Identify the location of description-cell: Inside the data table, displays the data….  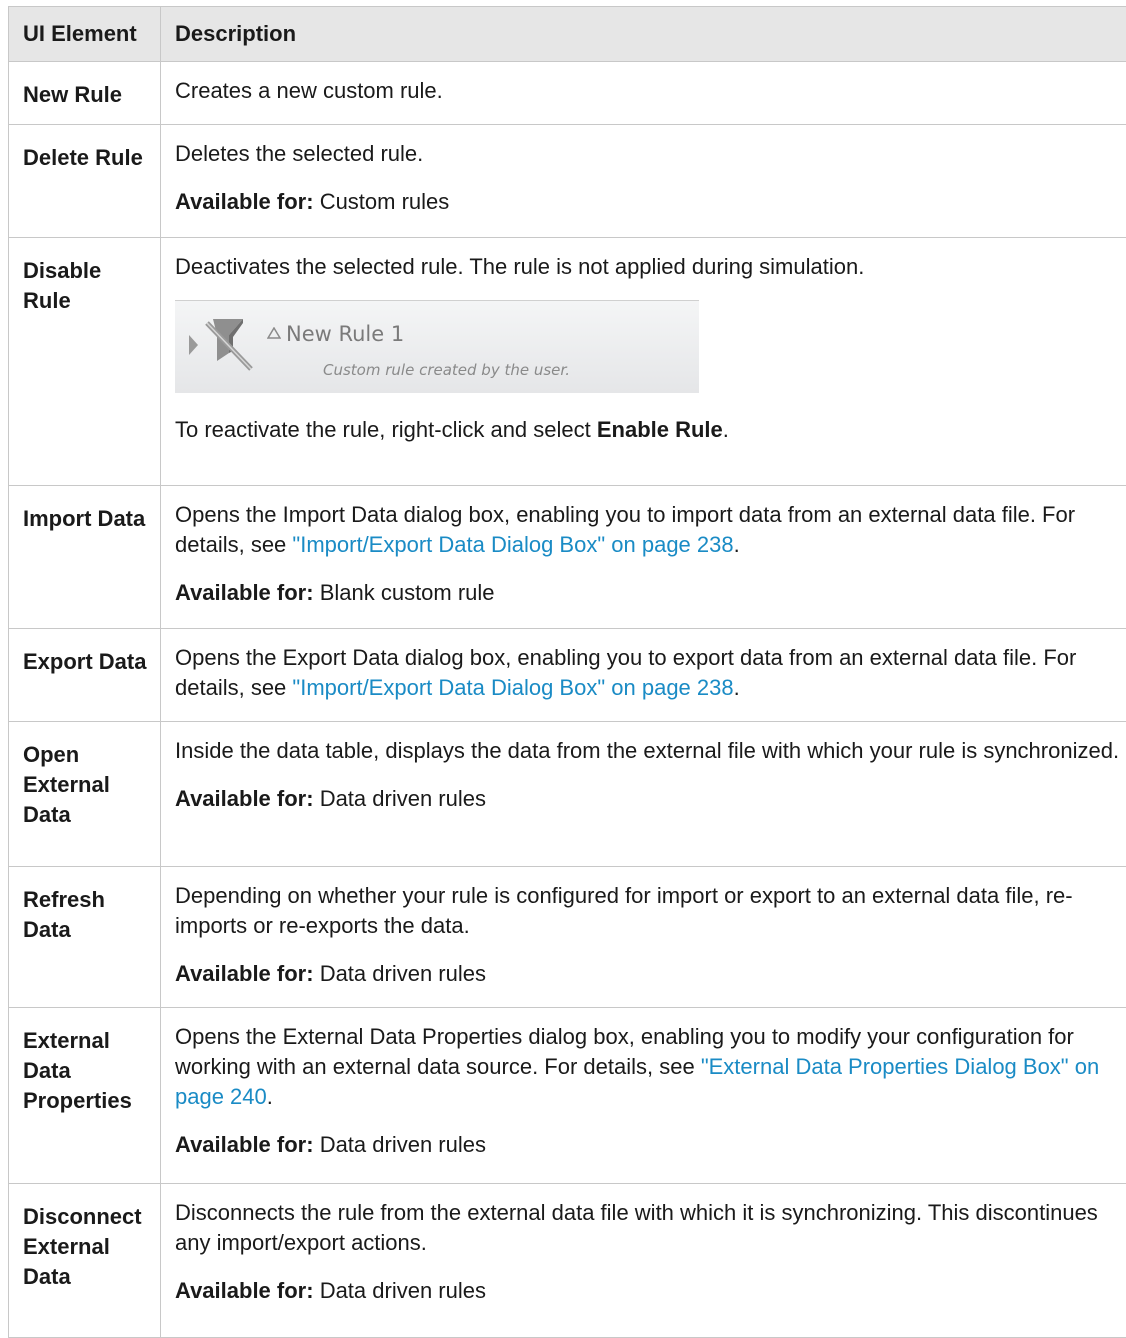
(643, 794).